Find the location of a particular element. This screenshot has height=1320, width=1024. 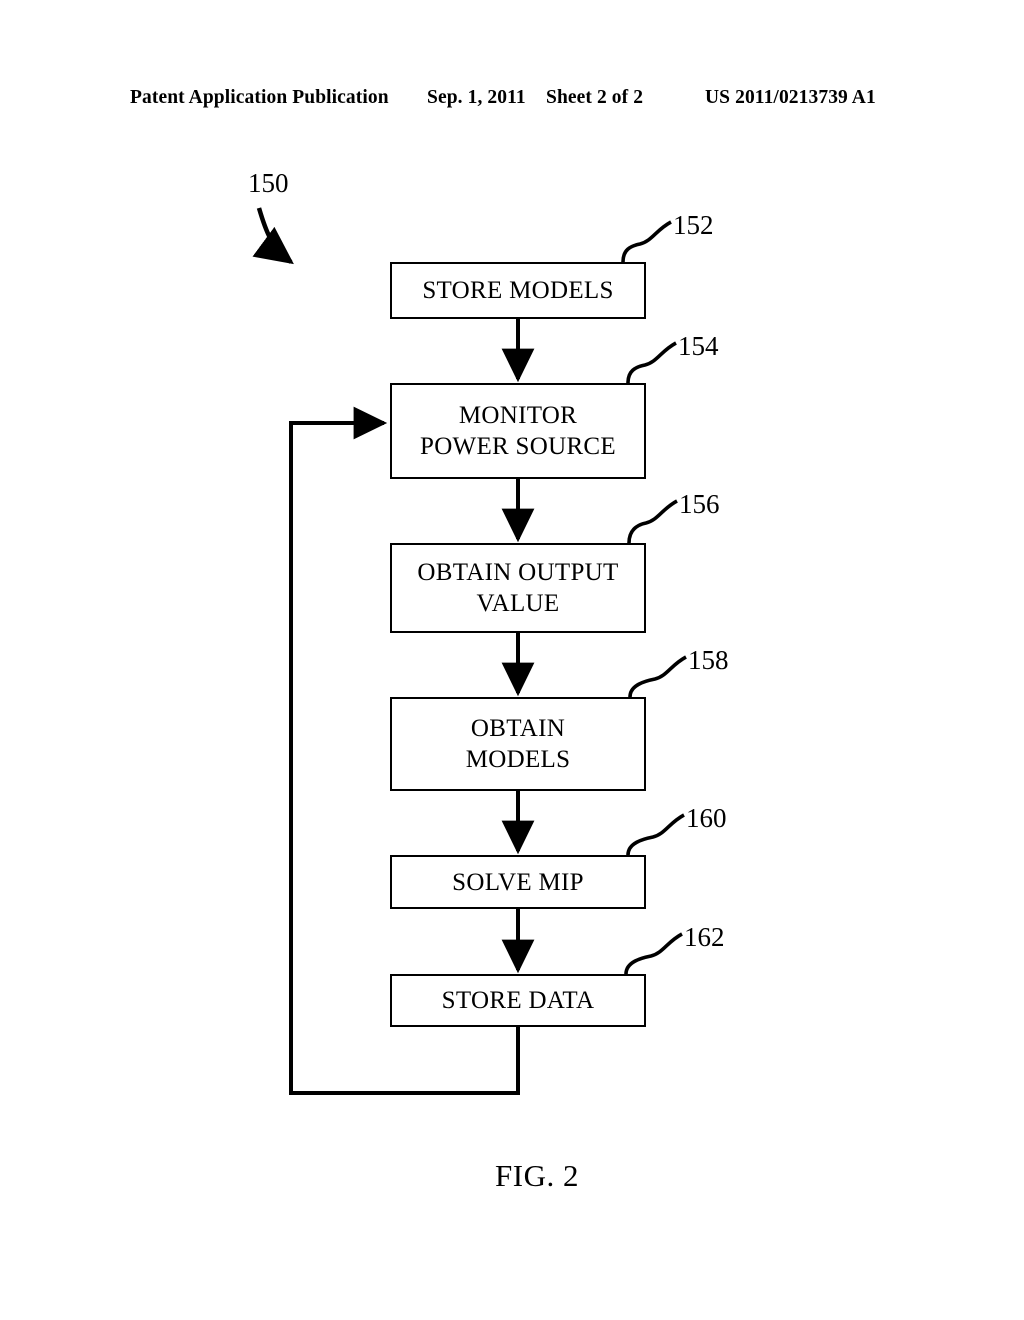

reference-numeral-160: 160 is located at coordinates (706, 818).